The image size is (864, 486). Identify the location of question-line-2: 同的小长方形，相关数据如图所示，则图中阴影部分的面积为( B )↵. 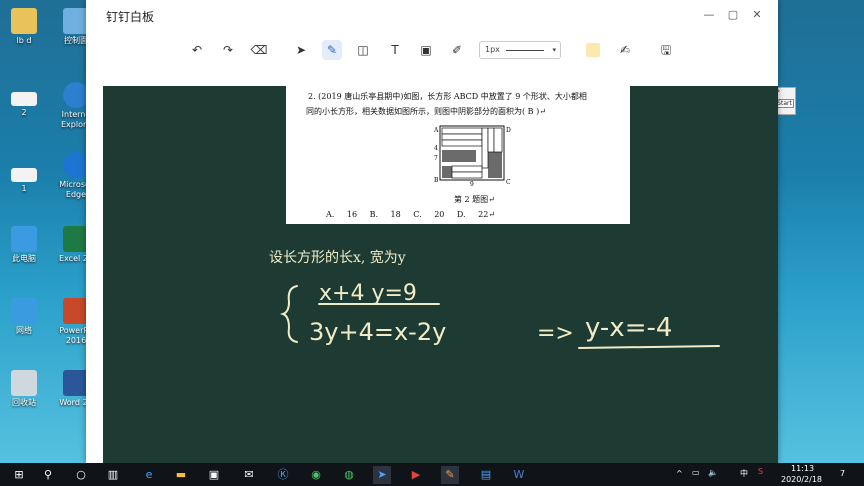
(426, 111).